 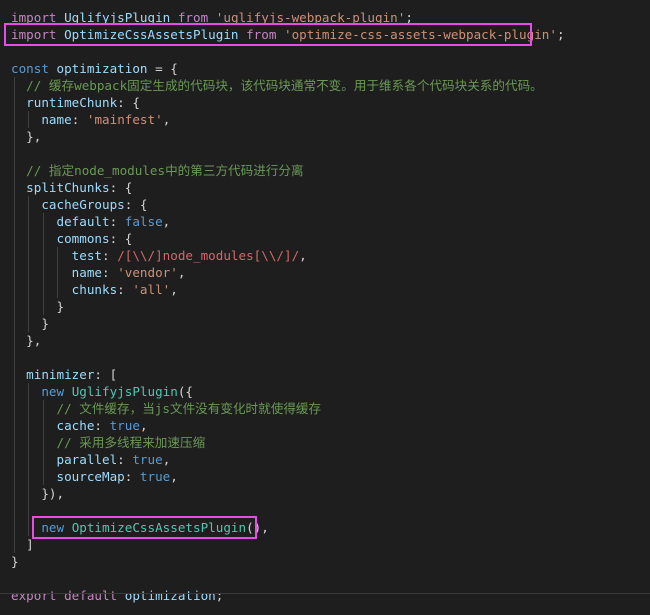 I want to click on code-token: // 指定node_modules中的第三方代码进行分离, so click(x=165, y=170).